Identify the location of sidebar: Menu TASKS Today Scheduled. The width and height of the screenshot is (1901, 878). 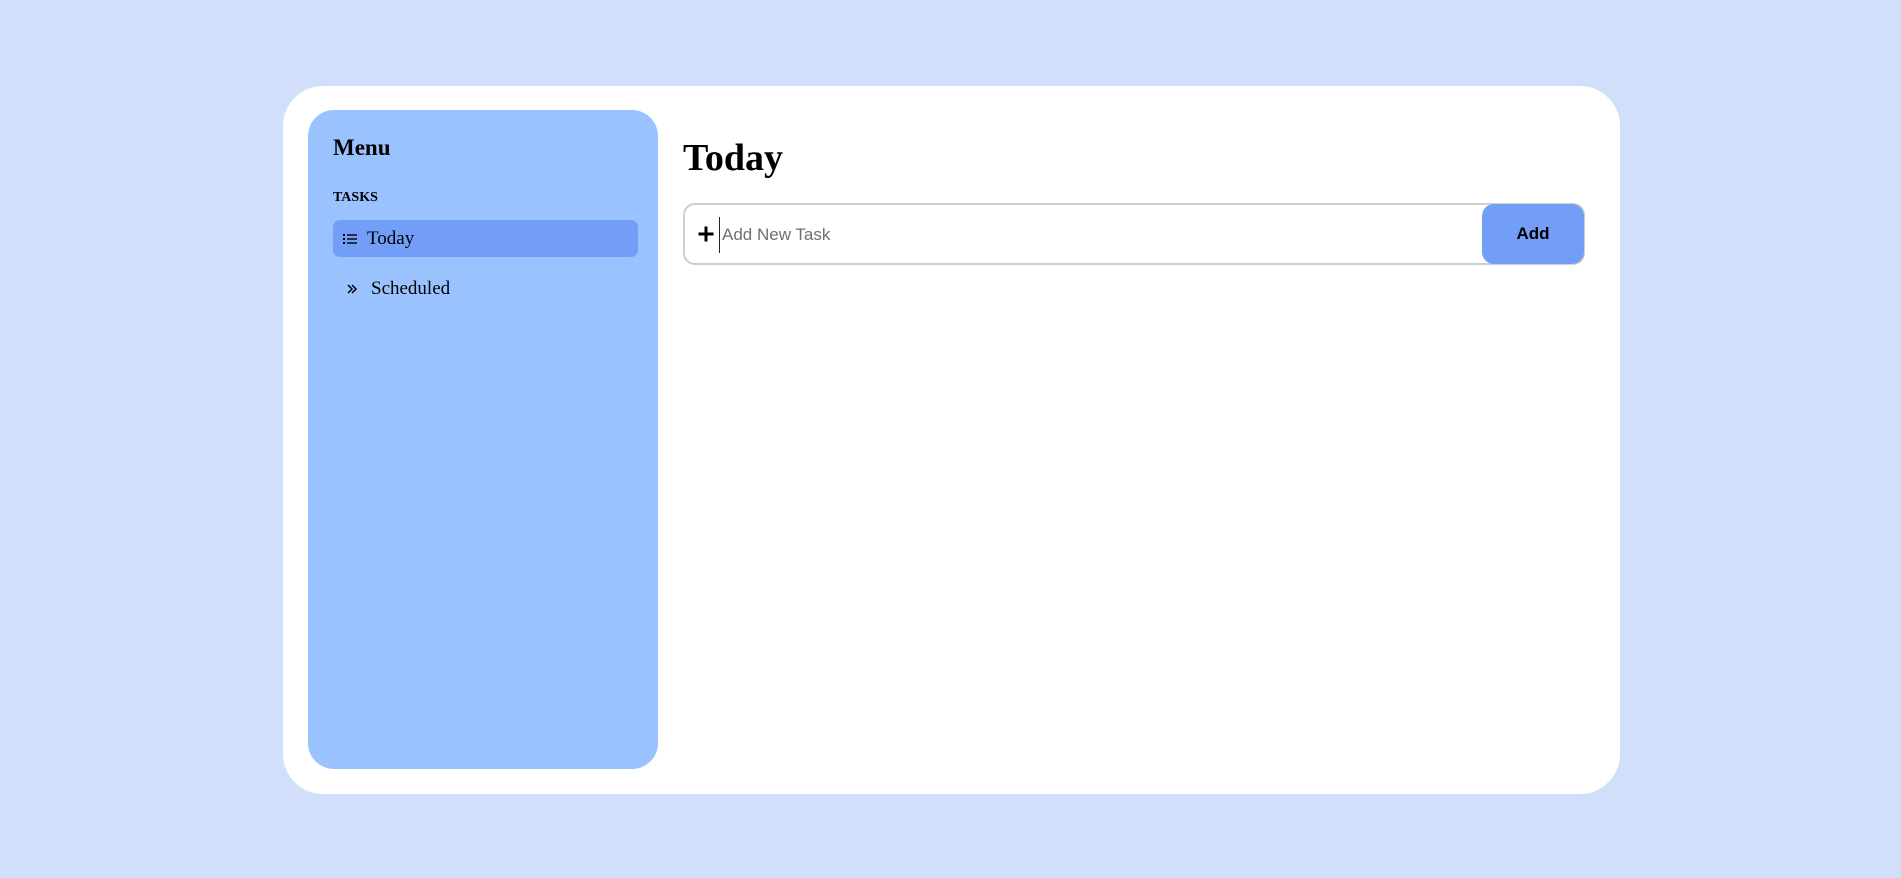
(483, 439).